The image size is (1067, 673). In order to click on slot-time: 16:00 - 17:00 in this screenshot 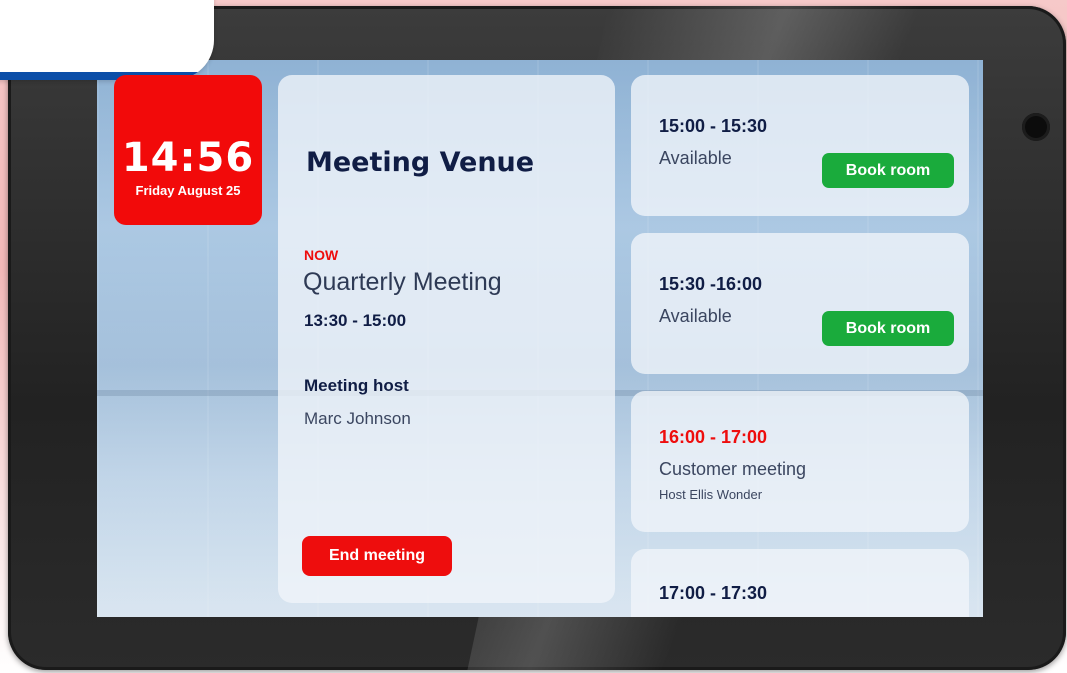, I will do `click(713, 437)`.